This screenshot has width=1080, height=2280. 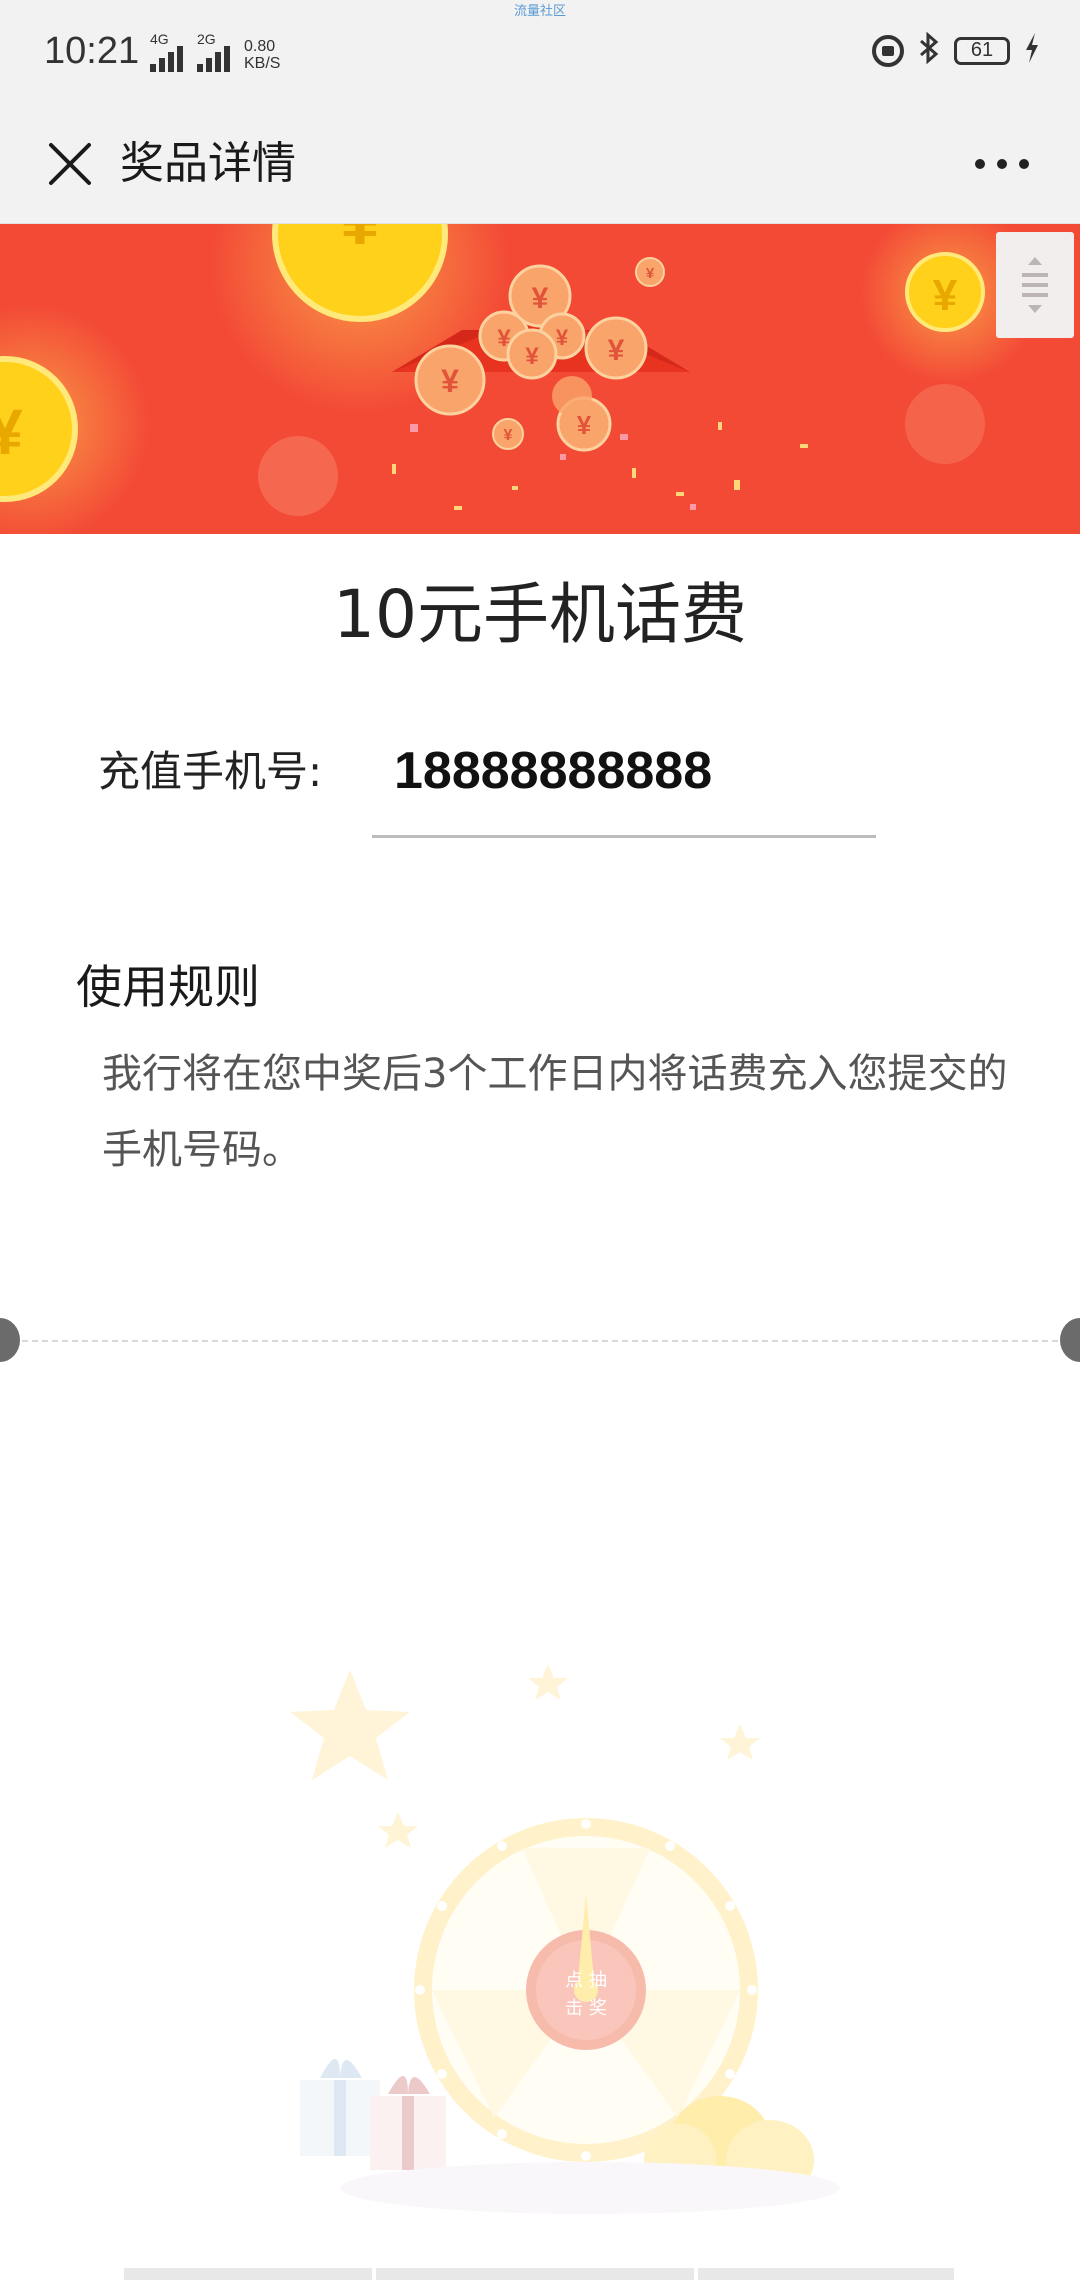 What do you see at coordinates (540, 164) in the screenshot?
I see `title-bar: 奖品详情` at bounding box center [540, 164].